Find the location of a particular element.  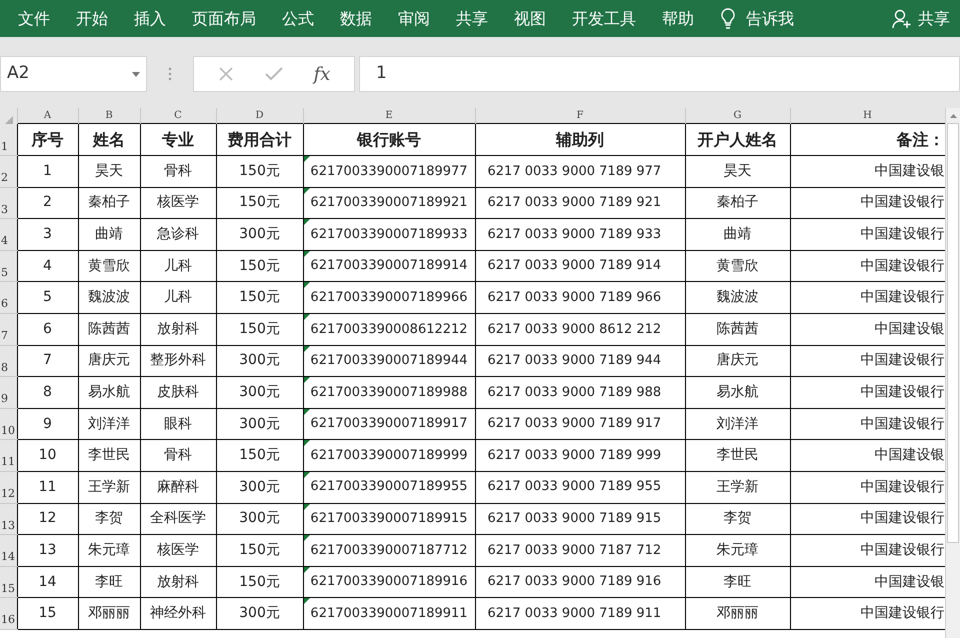

column-heading: 辅助列 is located at coordinates (580, 140).